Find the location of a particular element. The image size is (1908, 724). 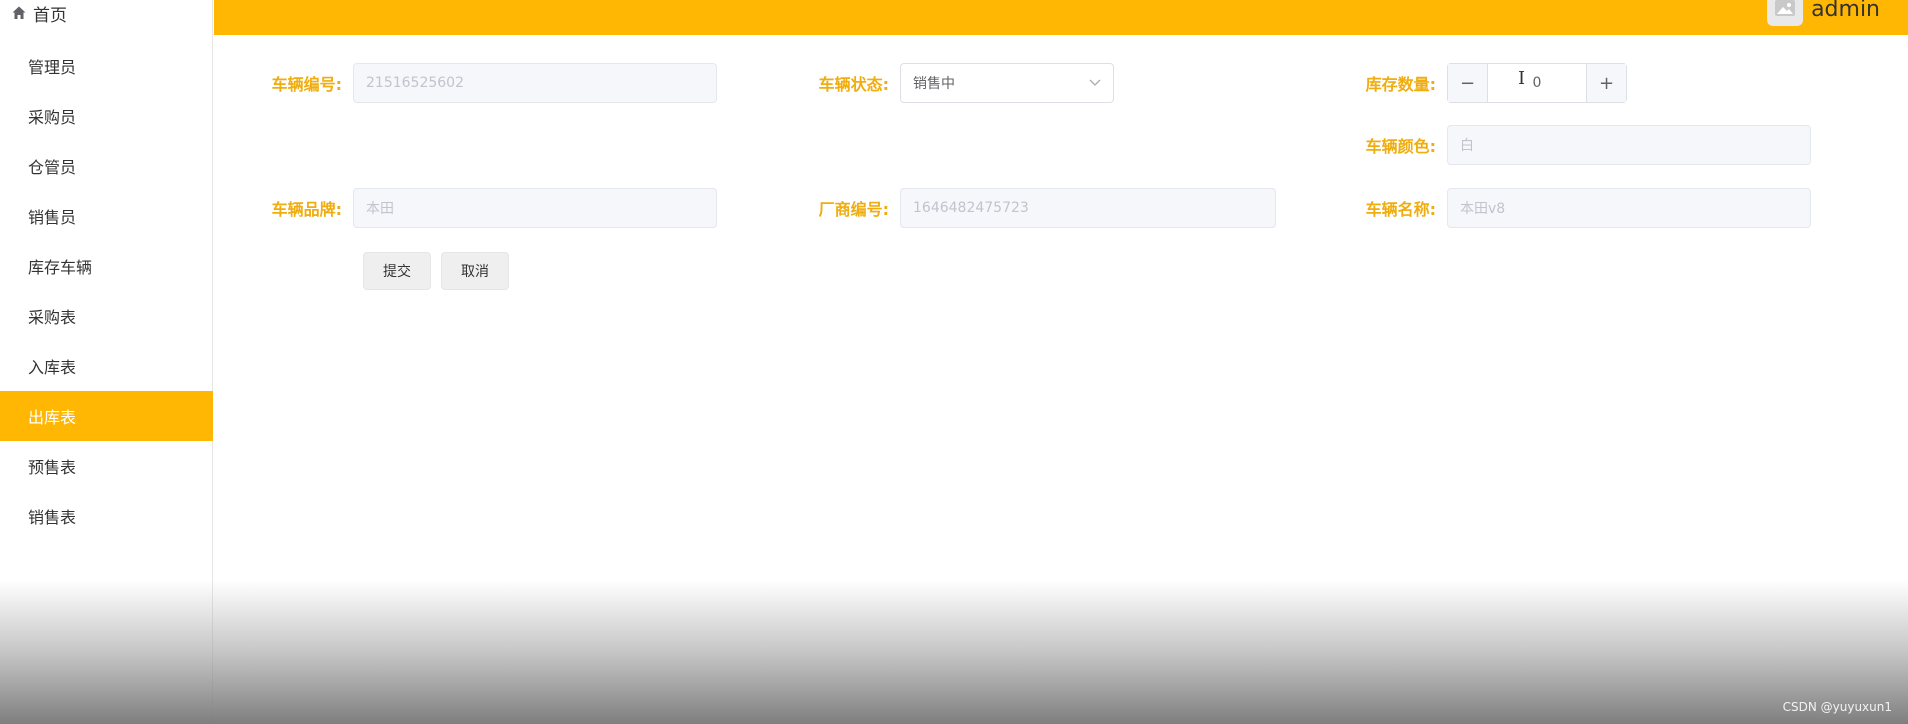

vehicle-color-field: 车辆颜色: 白 is located at coordinates (1583, 145).